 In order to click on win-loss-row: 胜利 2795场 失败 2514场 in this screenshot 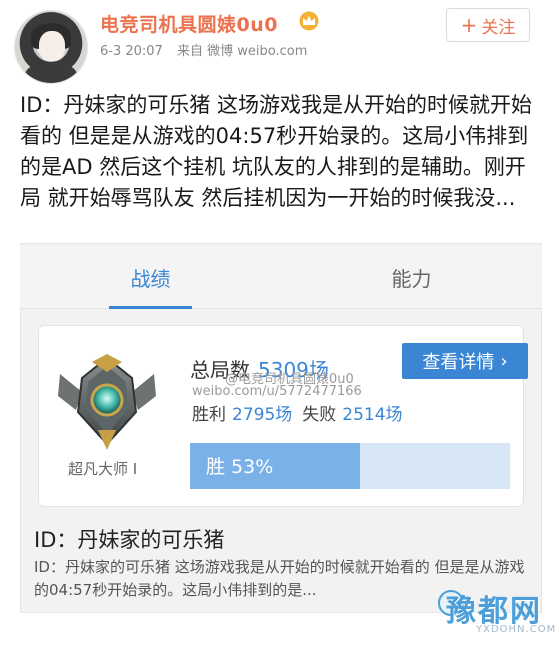, I will do `click(302, 412)`.